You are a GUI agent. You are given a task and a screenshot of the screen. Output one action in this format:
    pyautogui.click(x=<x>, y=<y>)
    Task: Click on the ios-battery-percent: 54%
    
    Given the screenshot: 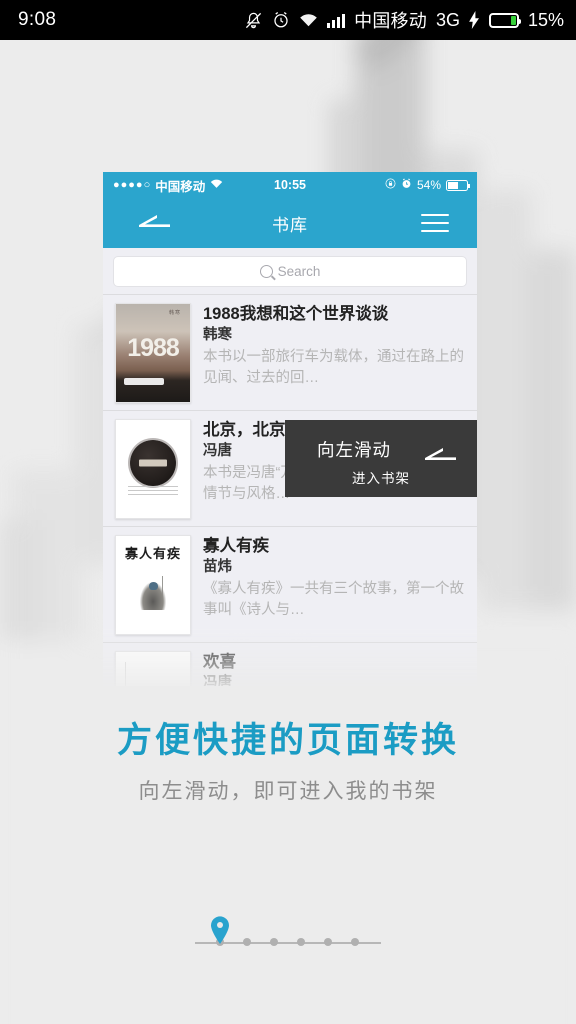 What is the action you would take?
    pyautogui.click(x=428, y=185)
    